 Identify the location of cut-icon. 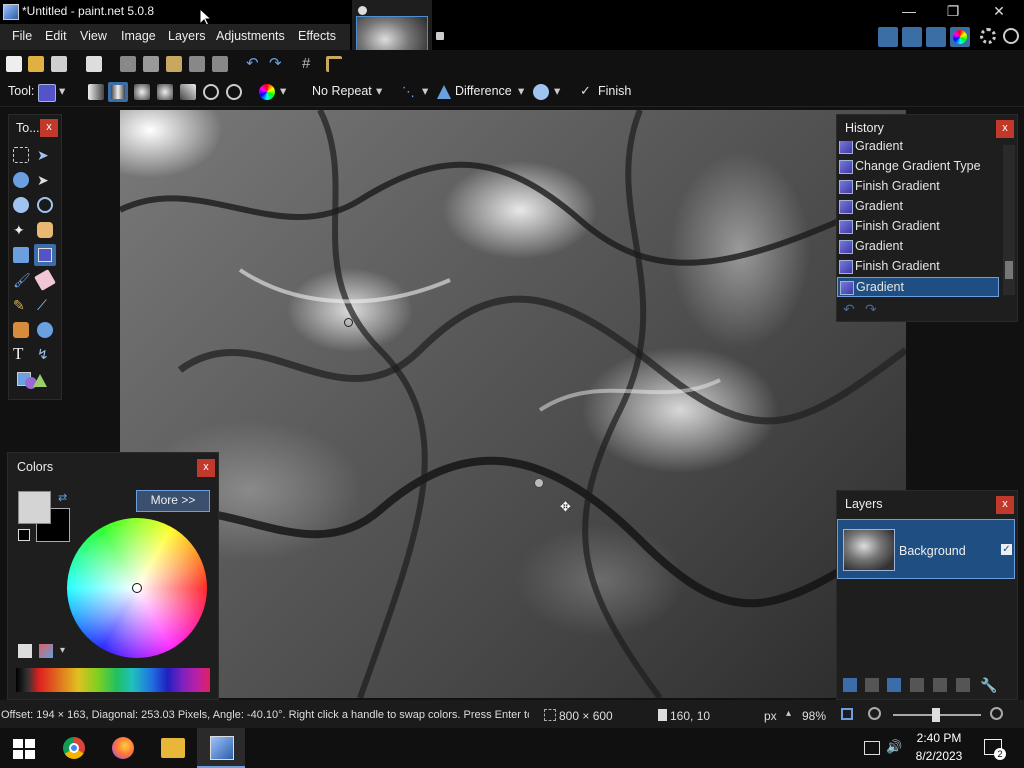
(128, 64).